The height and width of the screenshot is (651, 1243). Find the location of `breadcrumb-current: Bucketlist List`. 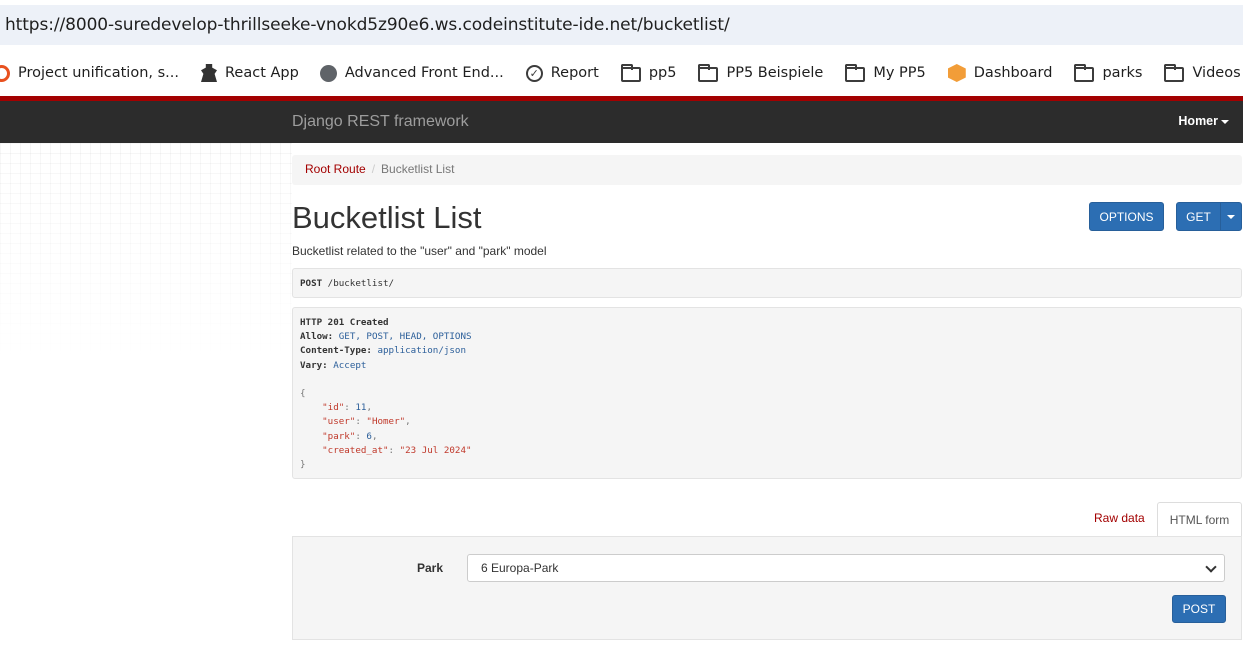

breadcrumb-current: Bucketlist List is located at coordinates (418, 169).